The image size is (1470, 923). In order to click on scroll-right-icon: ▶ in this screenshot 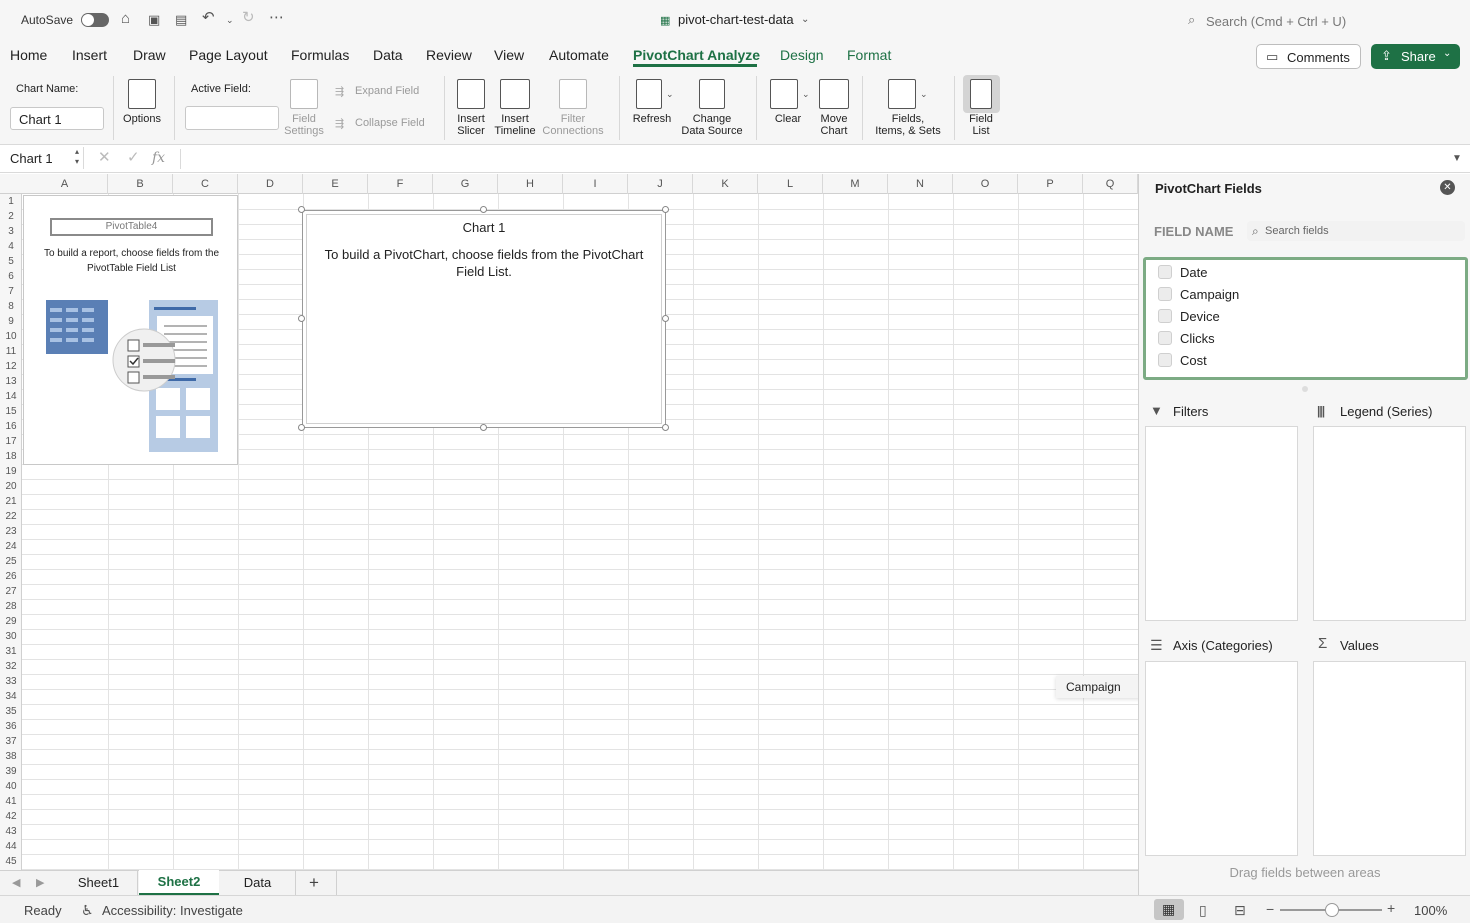, I will do `click(40, 883)`.